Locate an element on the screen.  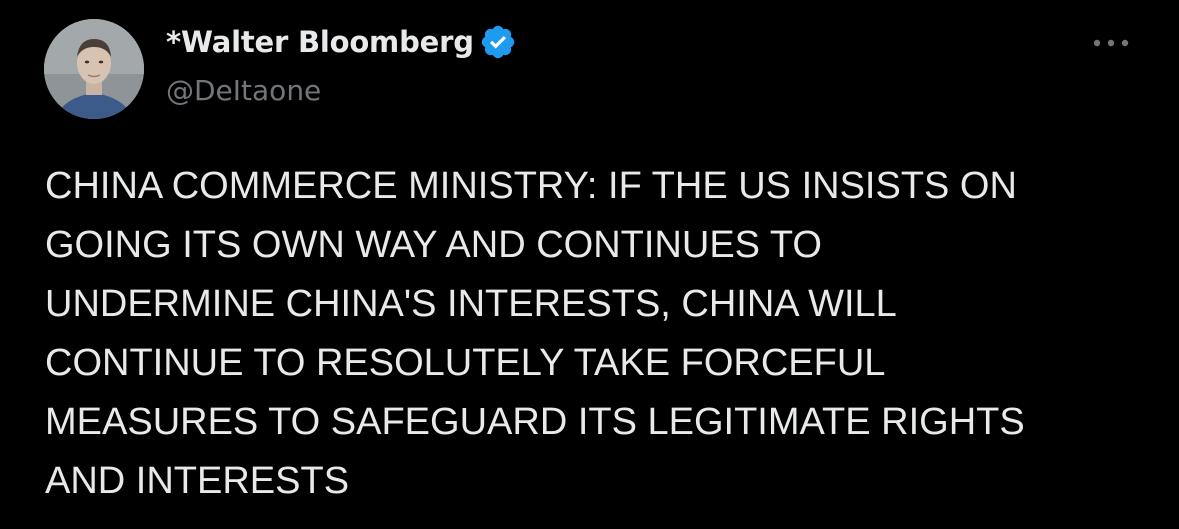
more-options-button is located at coordinates (1111, 43).